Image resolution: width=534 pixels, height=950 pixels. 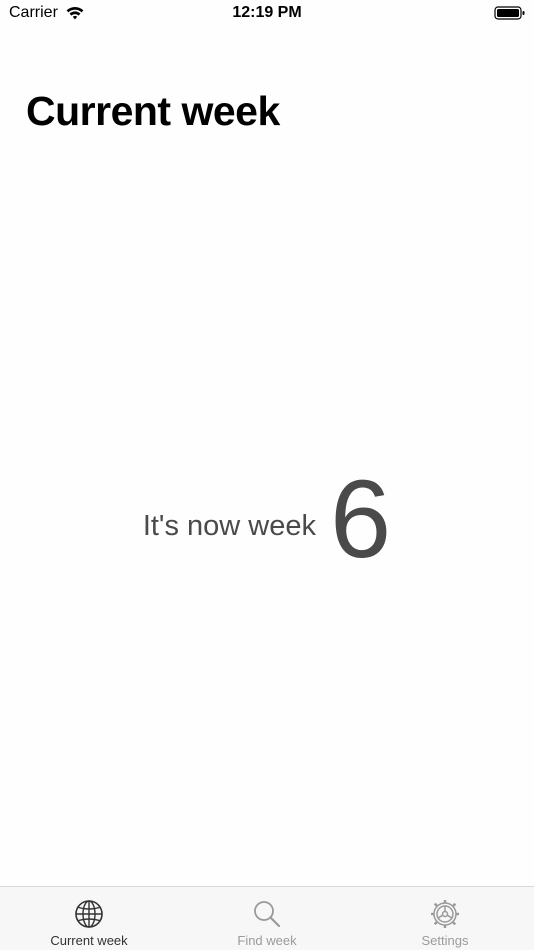 I want to click on globe-icon, so click(x=89, y=914).